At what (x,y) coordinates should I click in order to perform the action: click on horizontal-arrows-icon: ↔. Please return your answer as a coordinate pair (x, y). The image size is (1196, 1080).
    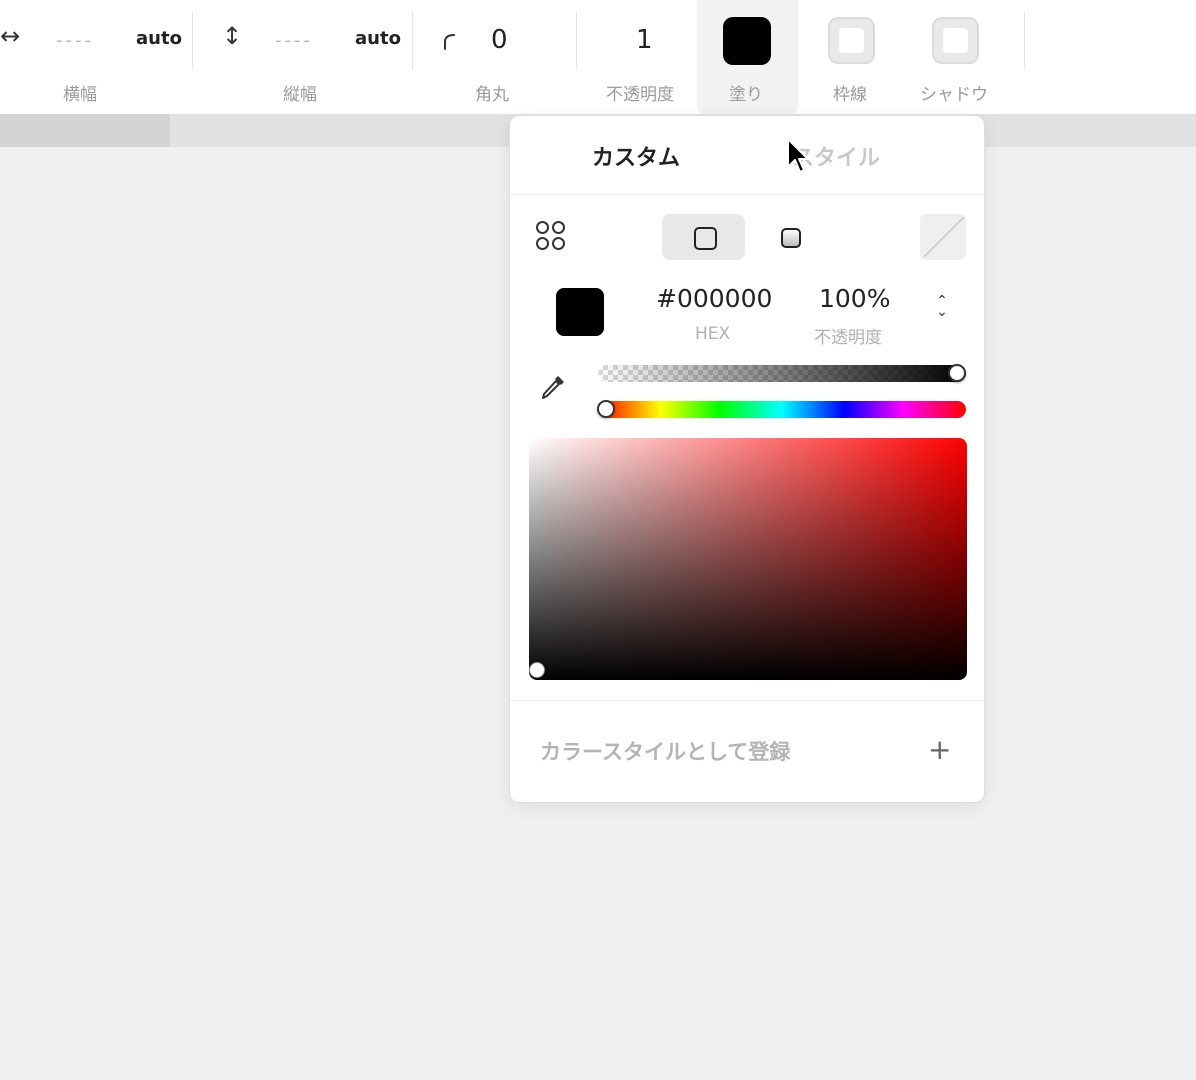
    Looking at the image, I should click on (10, 36).